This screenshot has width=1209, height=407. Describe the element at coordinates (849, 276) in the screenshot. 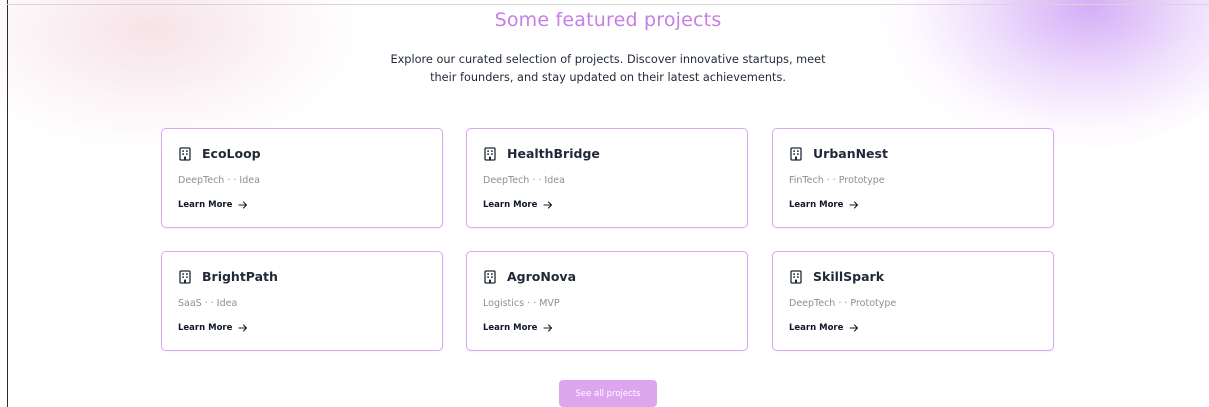

I see `project-name: SkillSpark` at that location.